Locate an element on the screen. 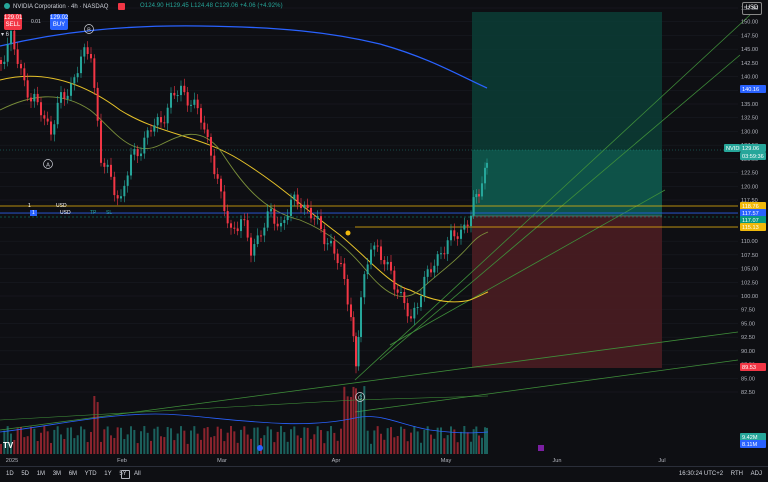 The height and width of the screenshot is (482, 768). range-3m: 3M is located at coordinates (57, 474).